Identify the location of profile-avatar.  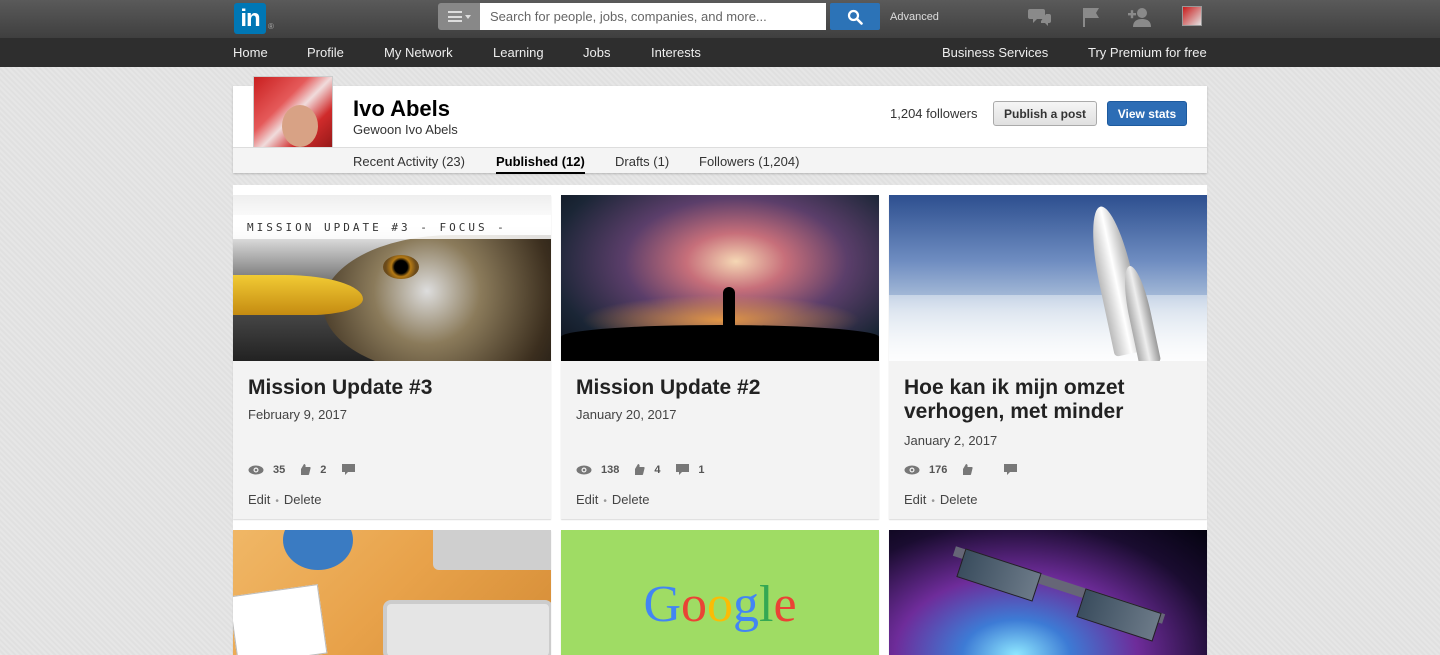
(1192, 16).